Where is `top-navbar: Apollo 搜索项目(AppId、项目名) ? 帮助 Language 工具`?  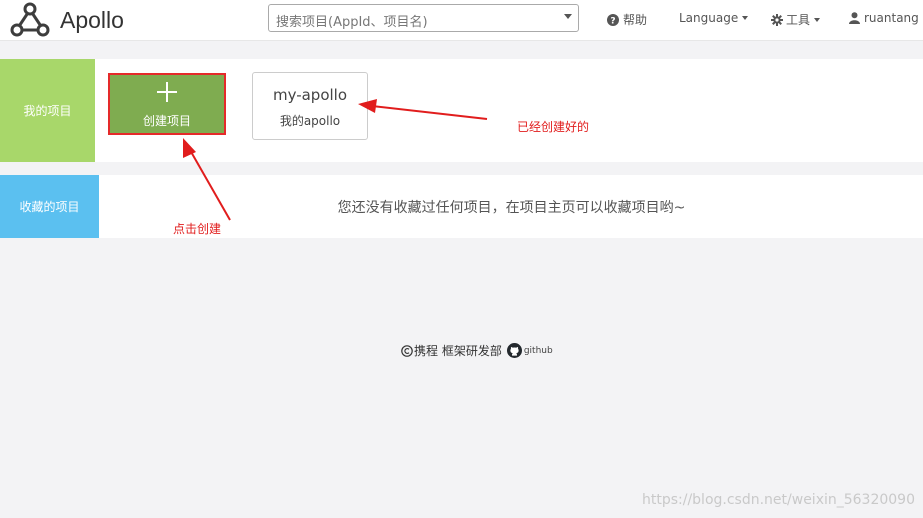 top-navbar: Apollo 搜索项目(AppId、项目名) ? 帮助 Language 工具 is located at coordinates (461, 20).